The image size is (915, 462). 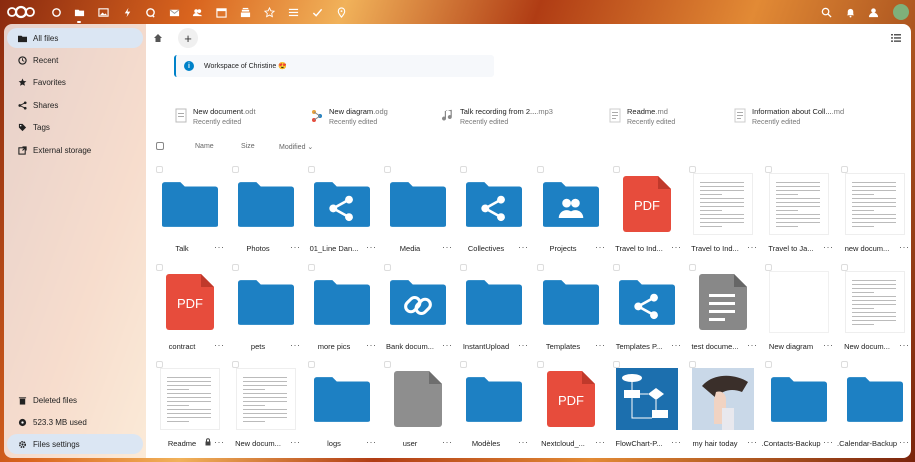 I want to click on file-tile: FlowChart-P... ···, so click(x=647, y=407).